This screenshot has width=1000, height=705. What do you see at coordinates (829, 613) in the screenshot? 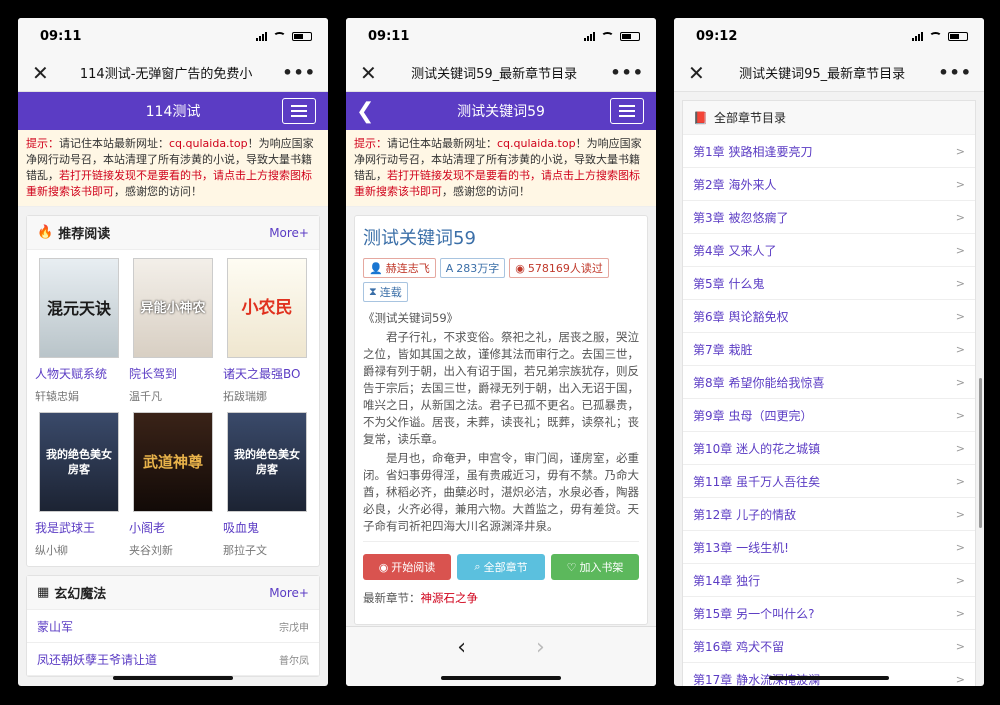
I see `chapter-item: 第15章 另一个叫什么? >` at bounding box center [829, 613].